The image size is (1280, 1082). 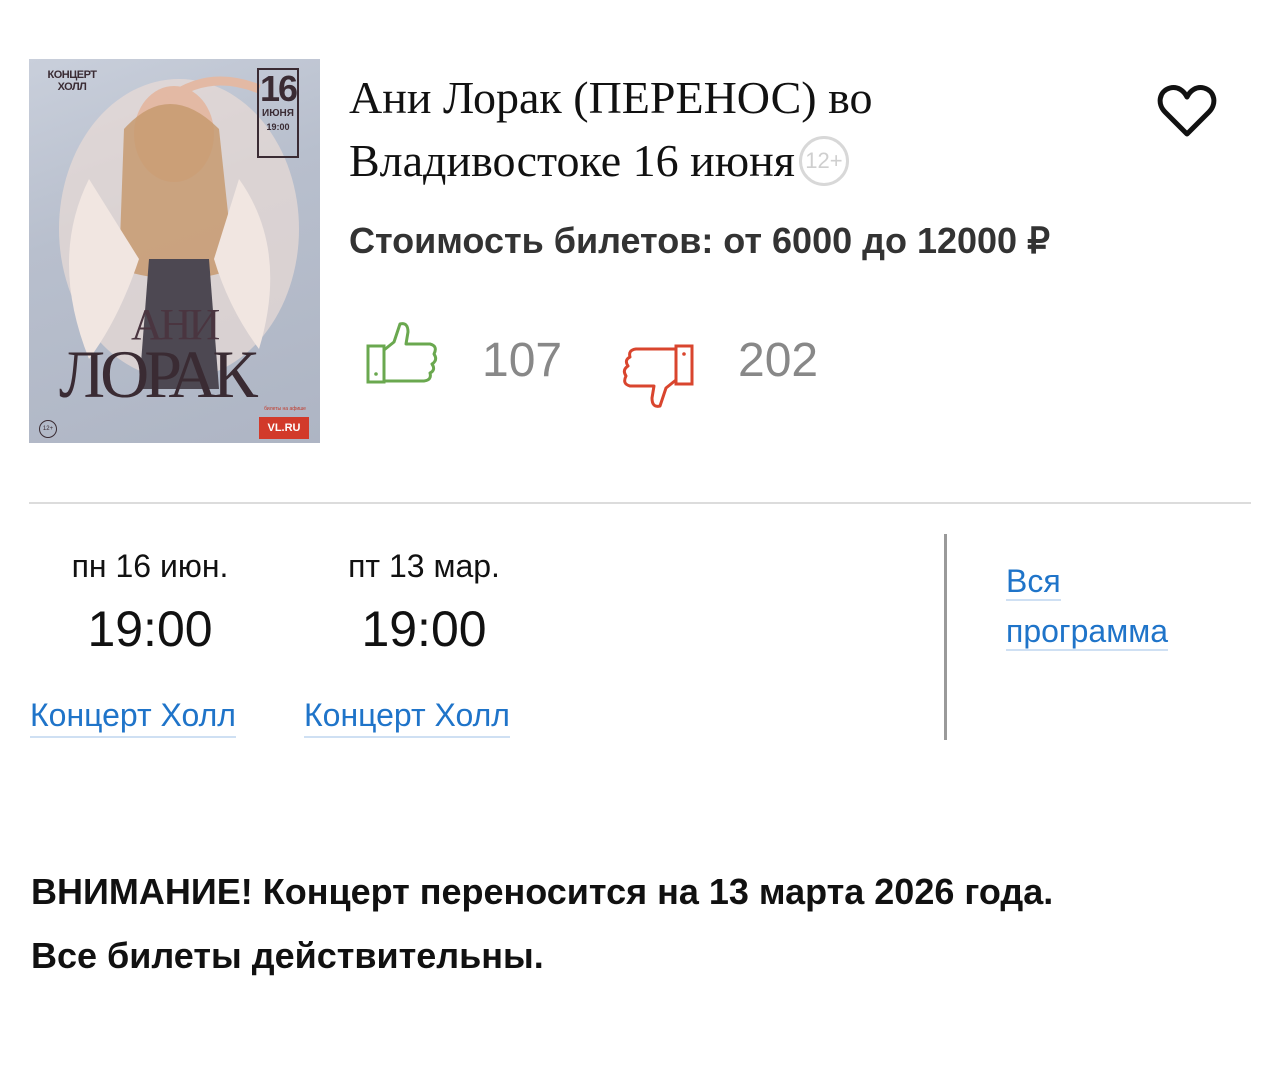 I want to click on age-rating-badge: 12+, so click(x=823, y=161).